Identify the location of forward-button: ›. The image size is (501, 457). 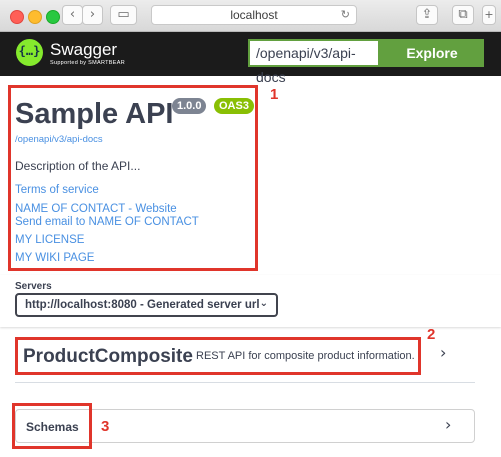
(92, 15).